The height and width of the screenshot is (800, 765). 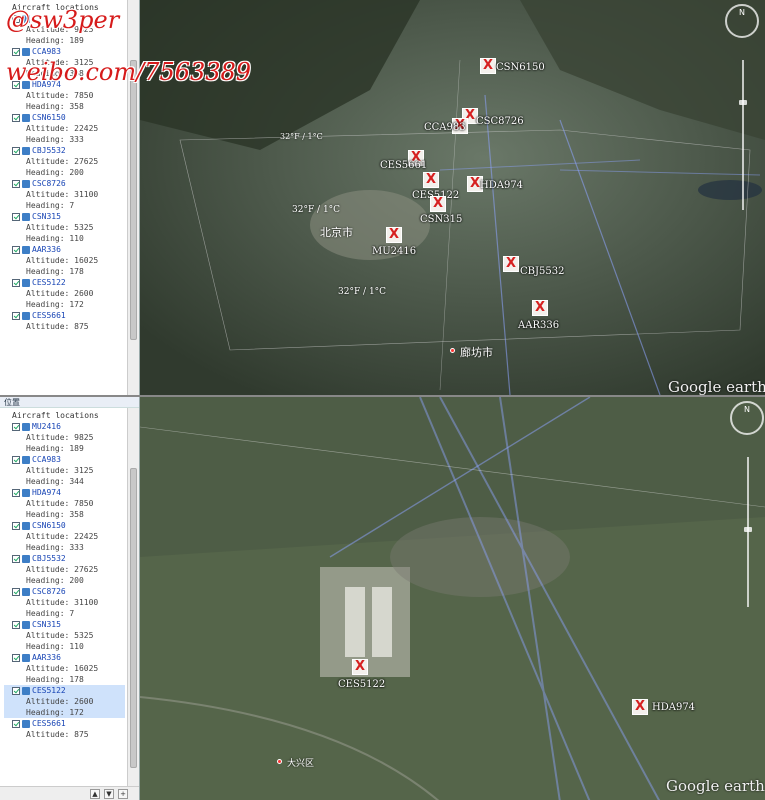 What do you see at coordinates (539, 325) in the screenshot?
I see `placemark-label: AAR336` at bounding box center [539, 325].